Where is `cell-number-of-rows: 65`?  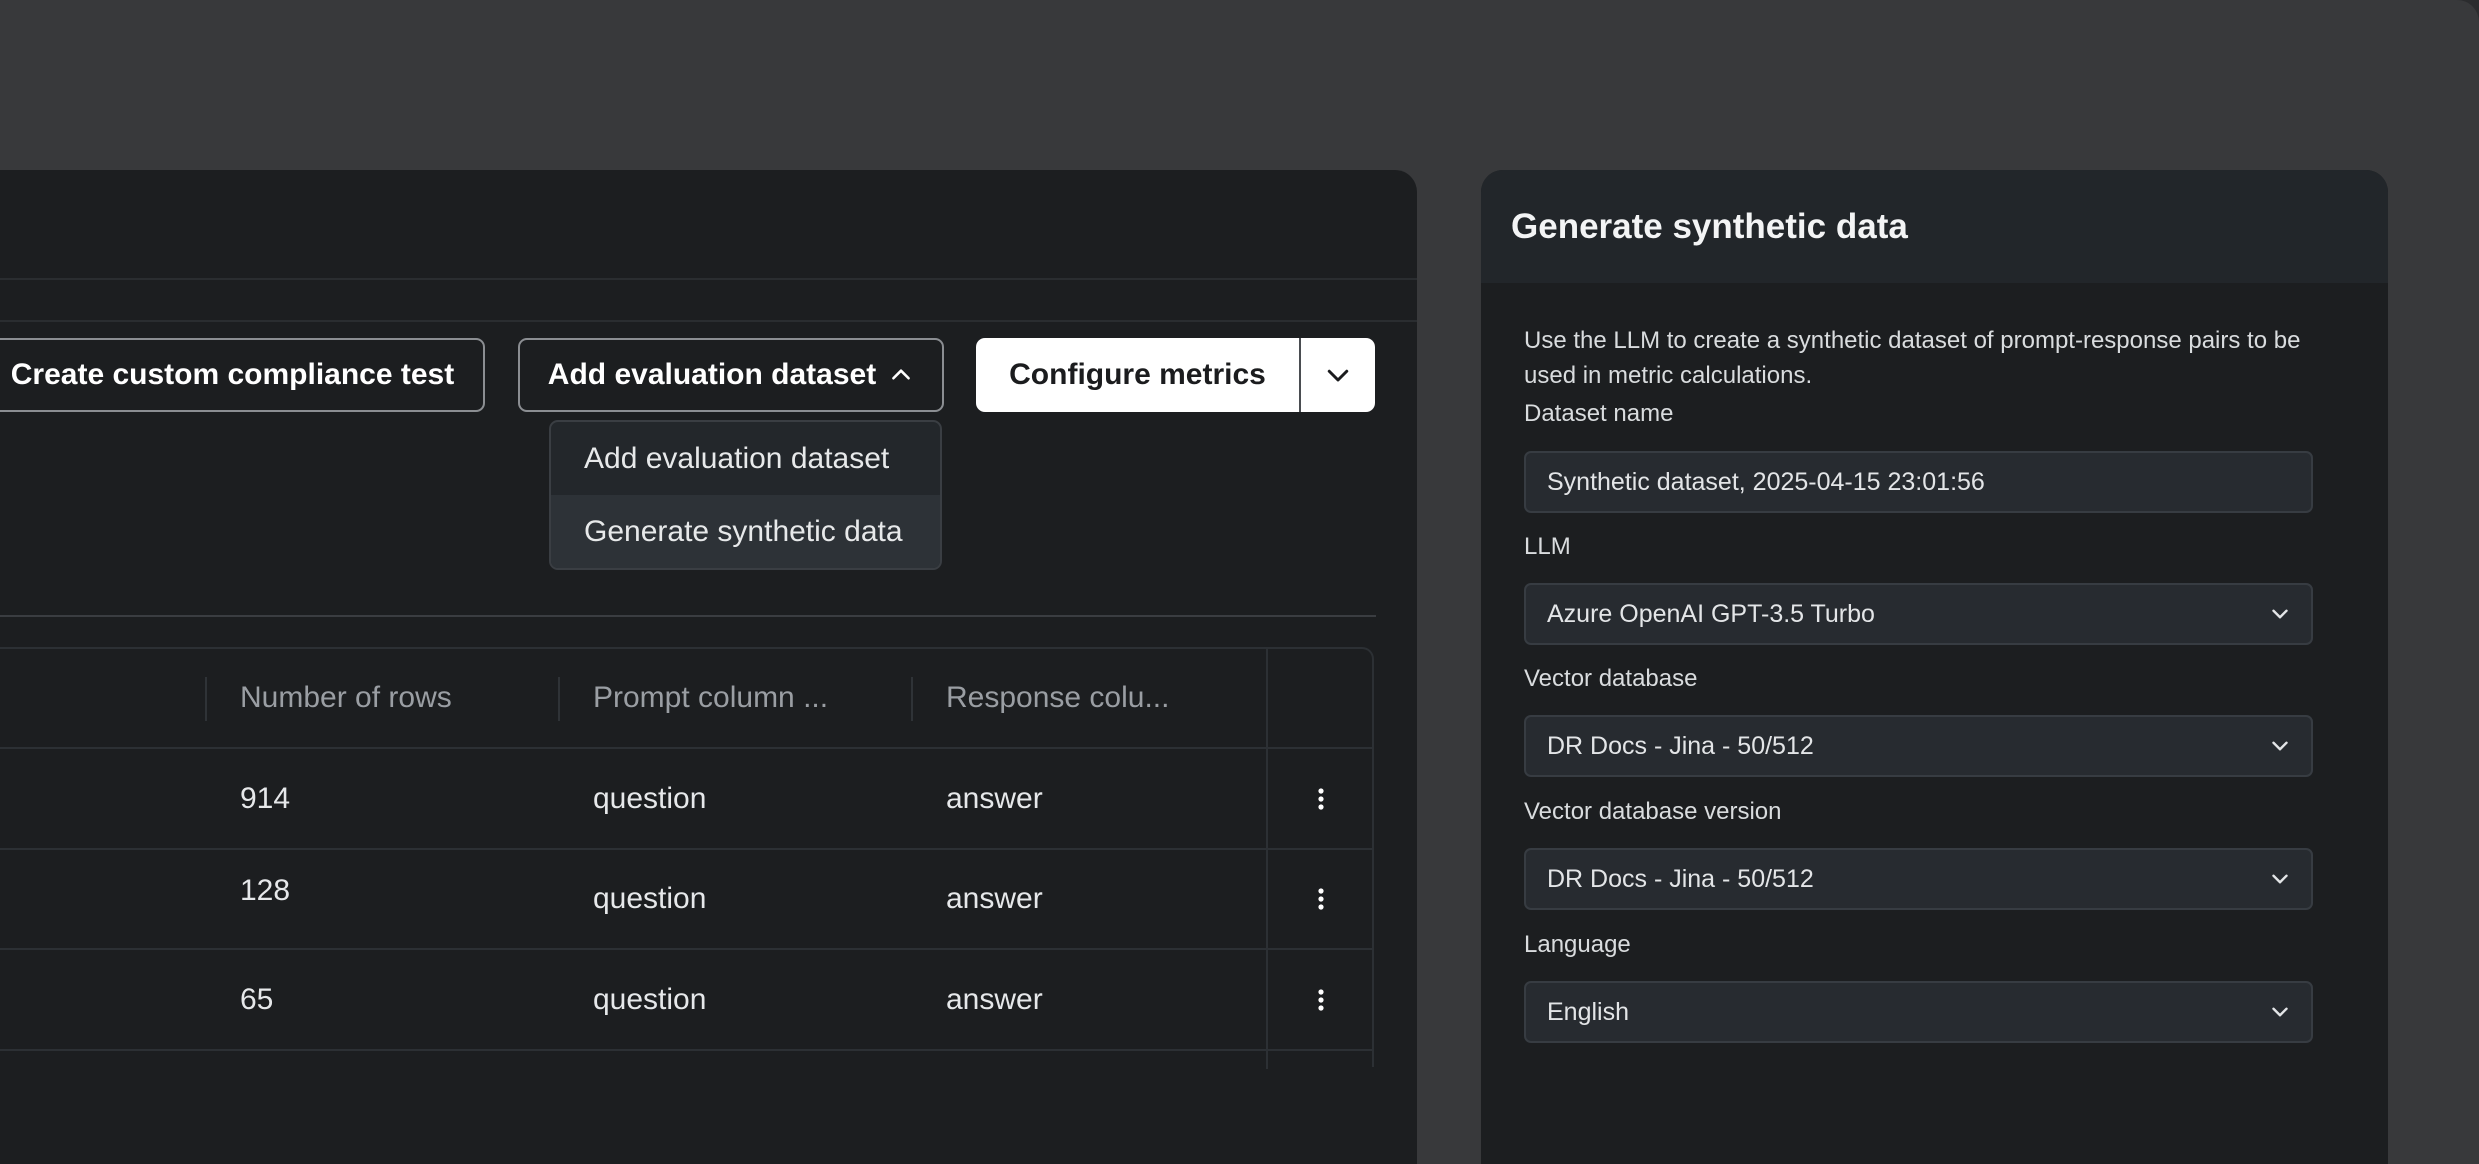
cell-number-of-rows: 65 is located at coordinates (257, 999).